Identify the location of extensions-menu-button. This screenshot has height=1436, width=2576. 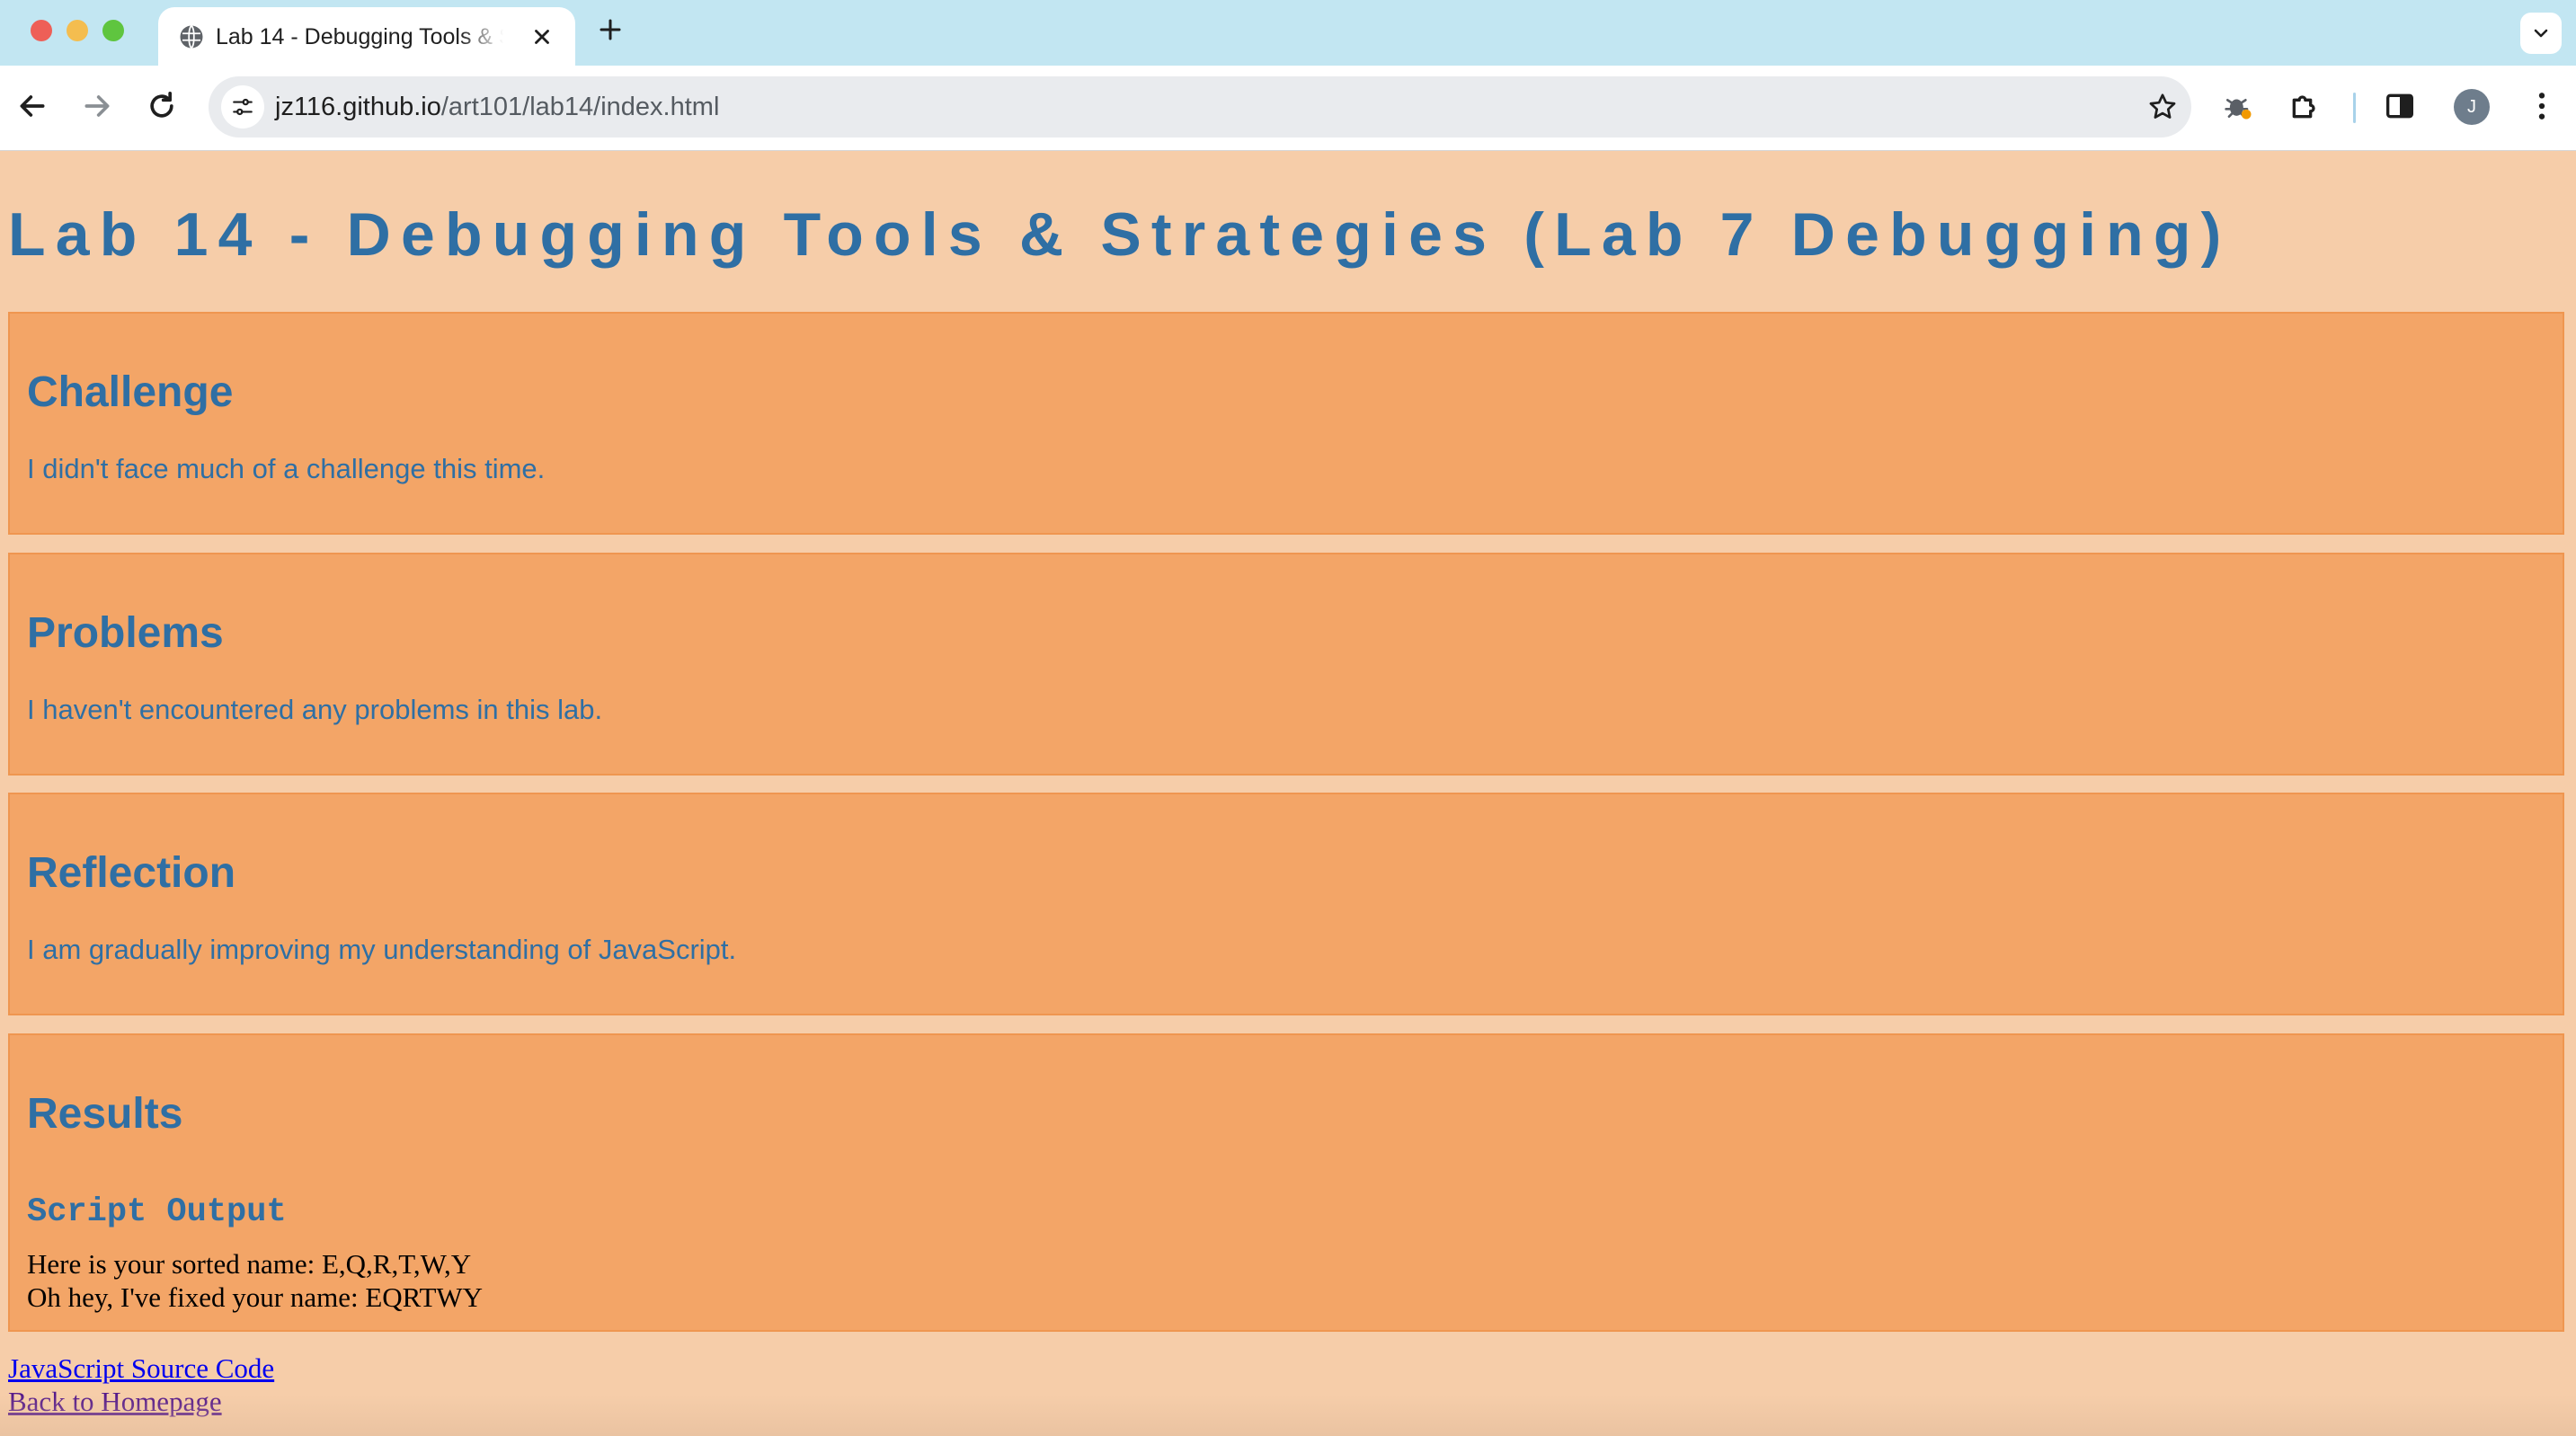
(2305, 106).